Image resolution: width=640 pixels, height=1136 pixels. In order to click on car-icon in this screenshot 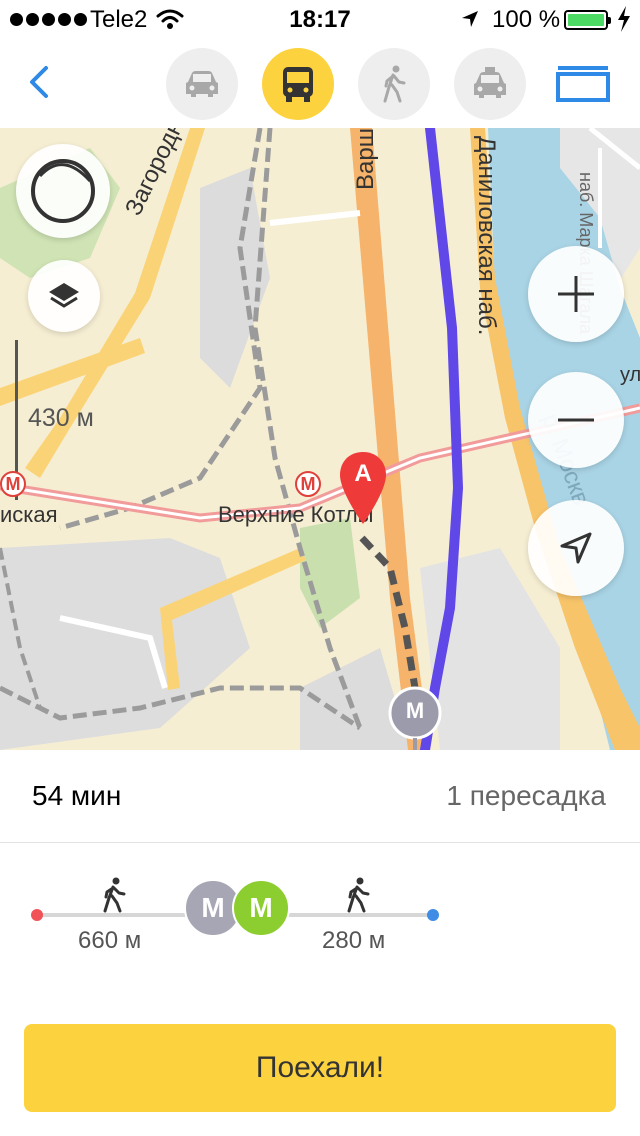, I will do `click(202, 84)`.